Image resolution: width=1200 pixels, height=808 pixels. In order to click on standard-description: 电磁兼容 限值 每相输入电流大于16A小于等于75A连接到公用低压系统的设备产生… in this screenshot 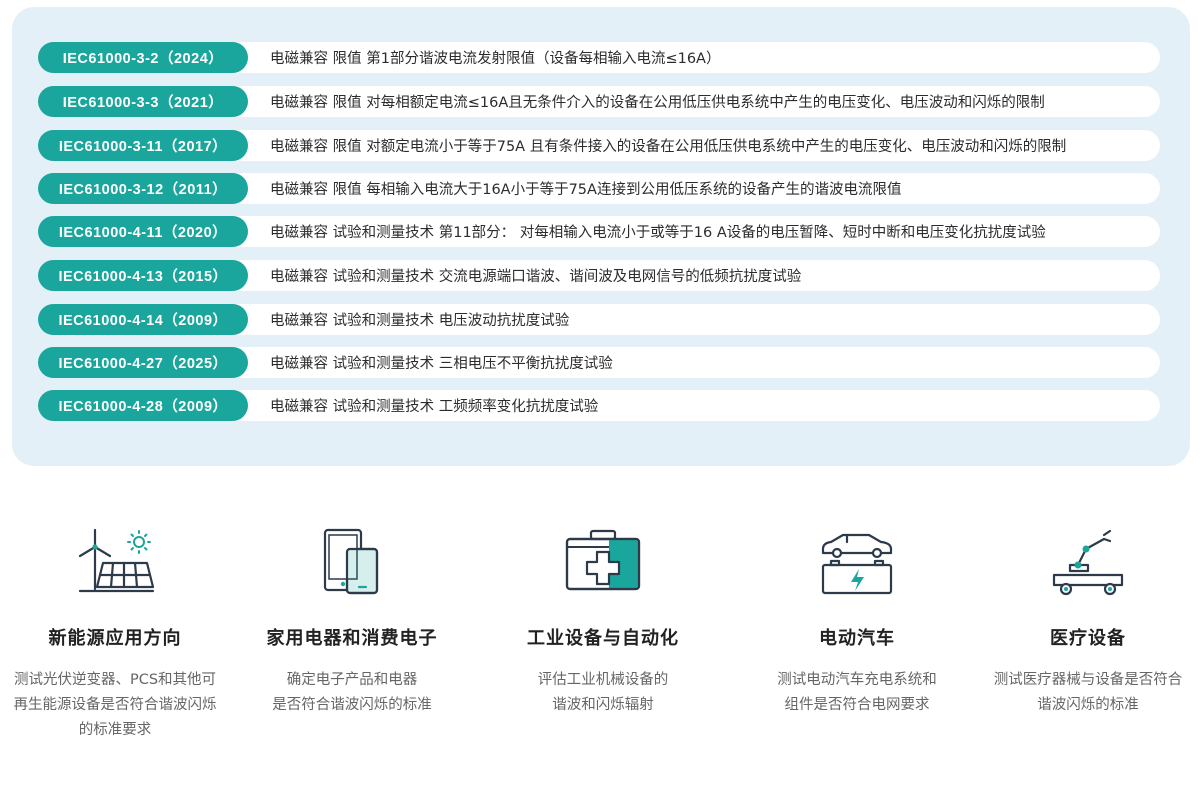, I will do `click(586, 190)`.